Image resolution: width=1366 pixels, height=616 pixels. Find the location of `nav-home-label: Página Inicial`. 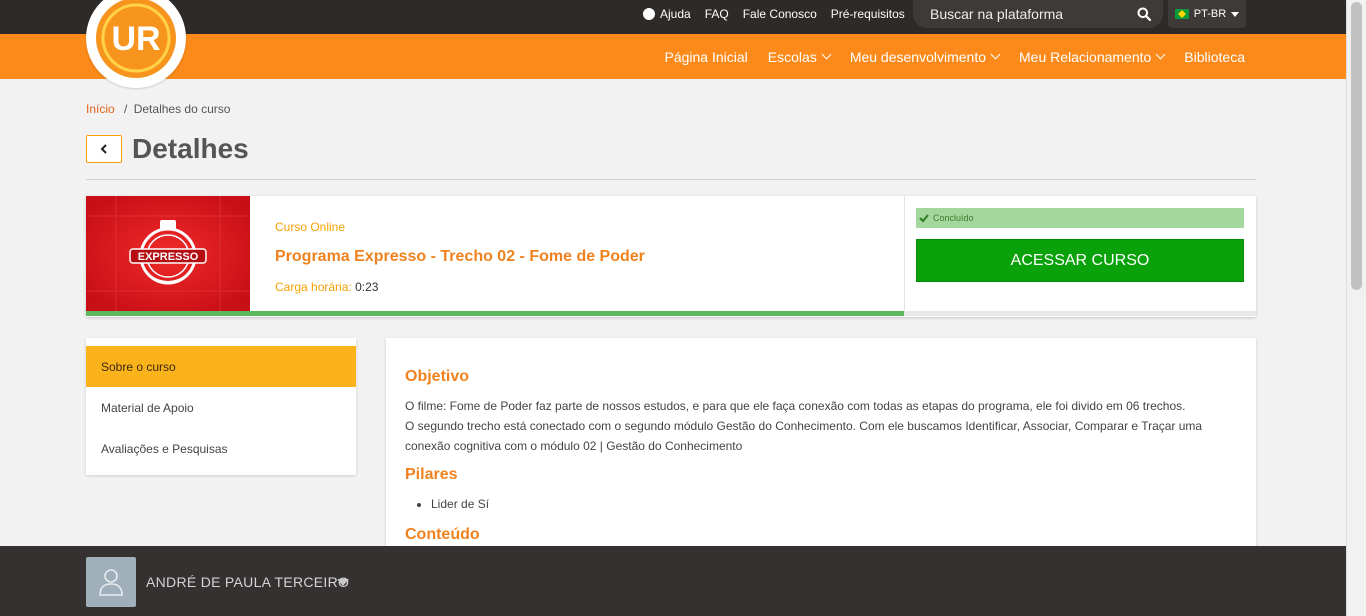

nav-home-label: Página Inicial is located at coordinates (706, 56).